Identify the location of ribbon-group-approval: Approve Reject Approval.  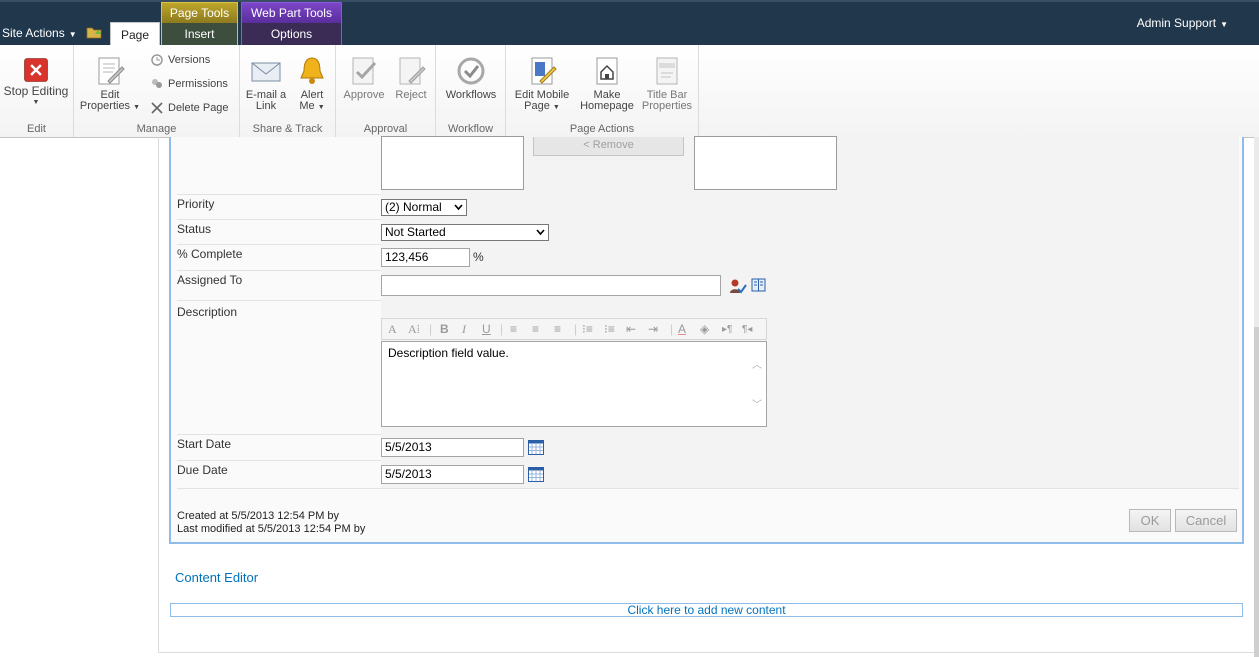
(386, 91).